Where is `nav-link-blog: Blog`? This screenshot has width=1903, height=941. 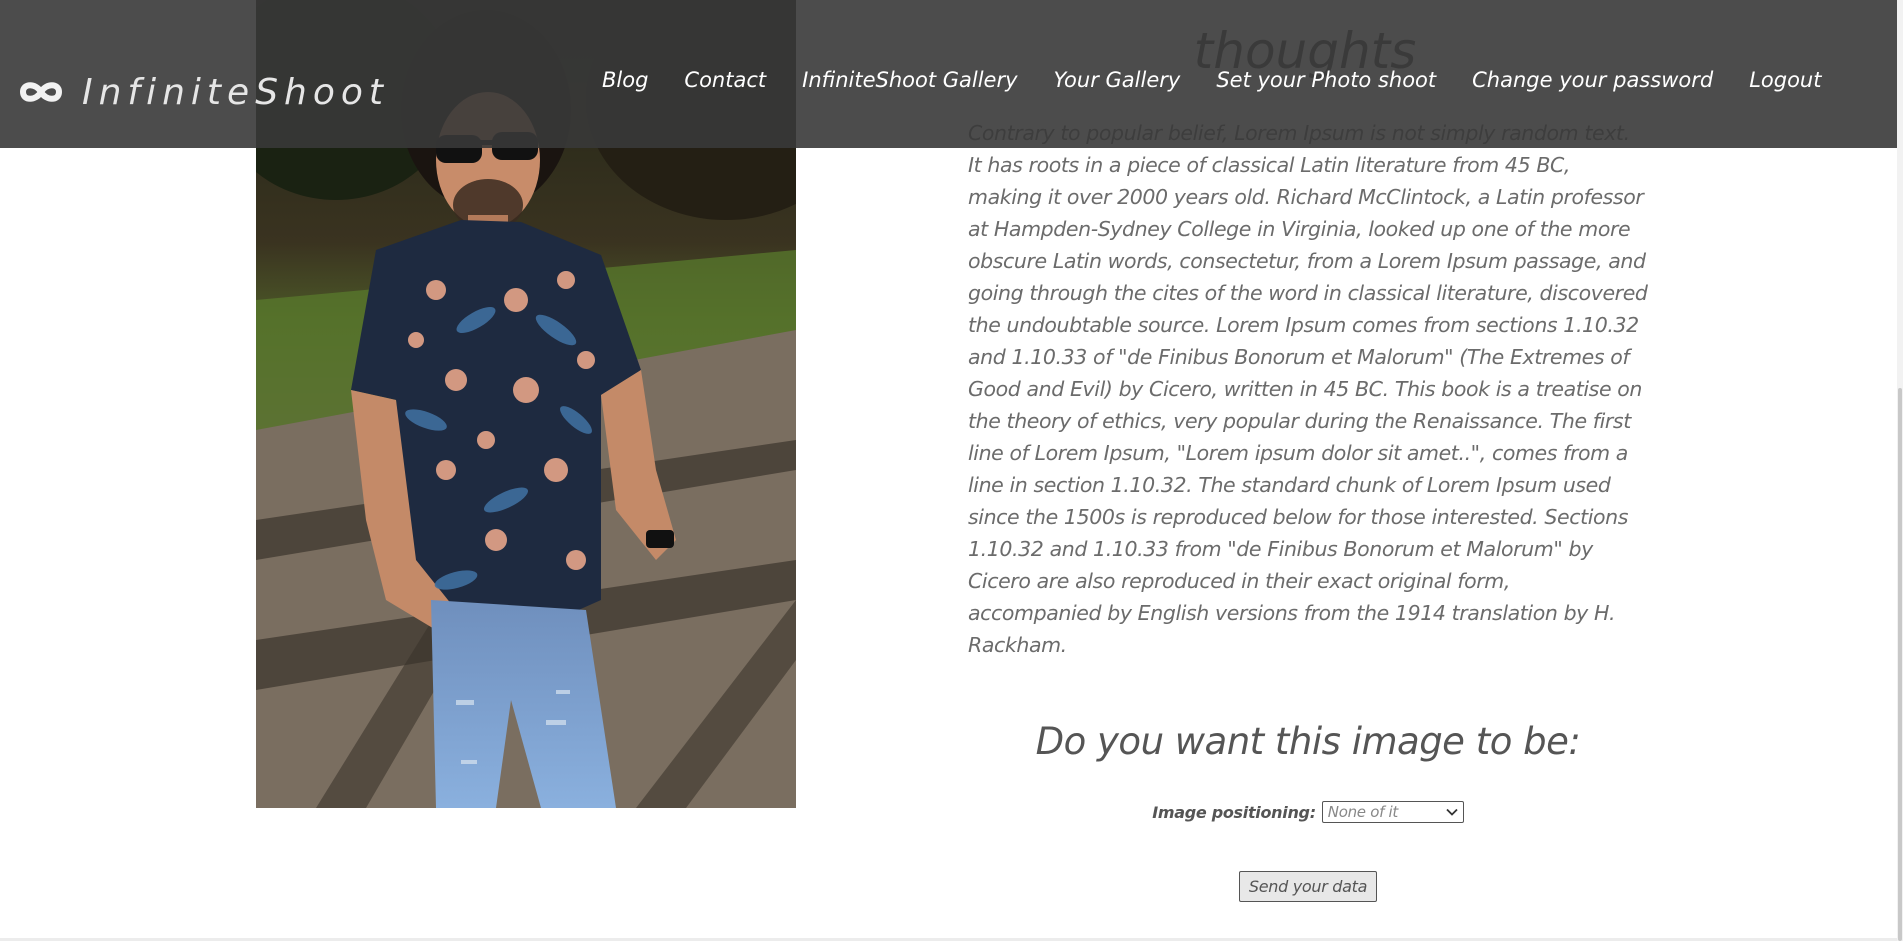 nav-link-blog: Blog is located at coordinates (625, 80).